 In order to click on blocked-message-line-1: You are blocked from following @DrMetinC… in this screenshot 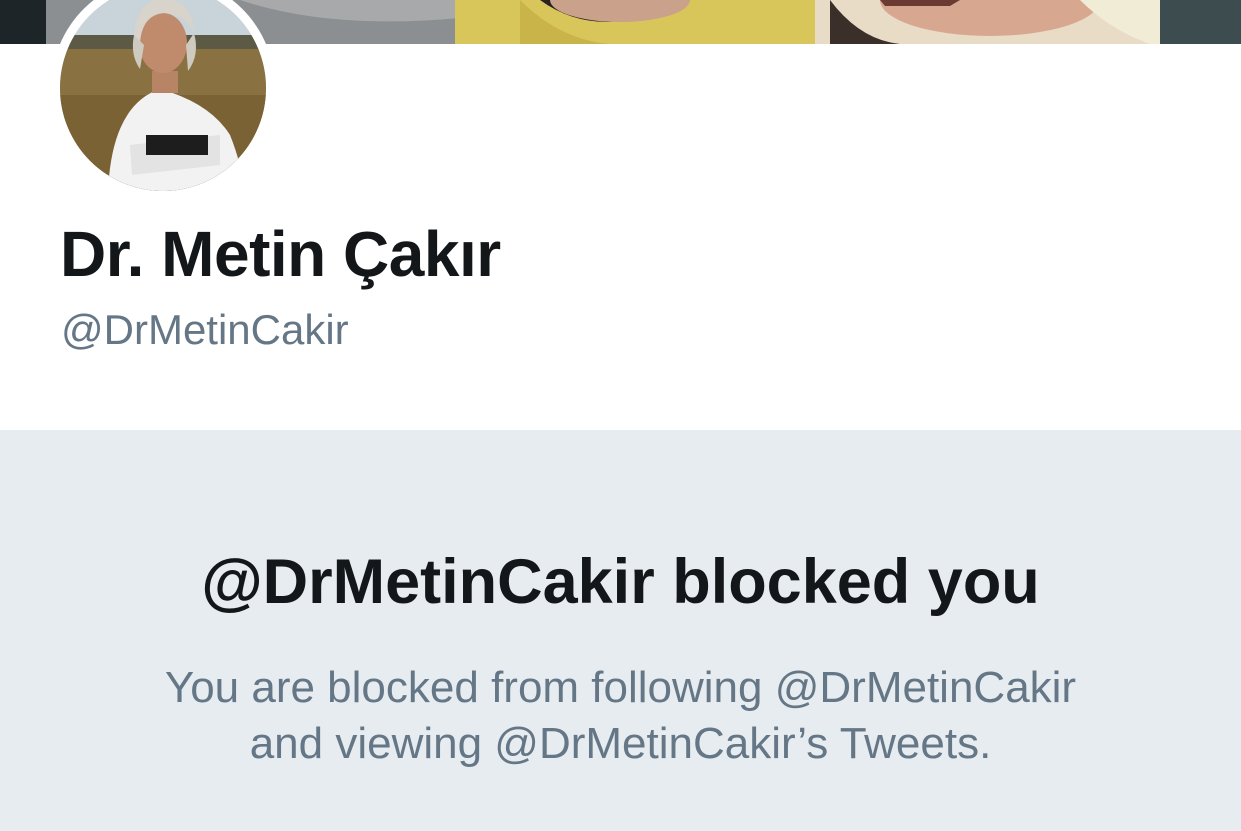, I will do `click(620, 687)`.